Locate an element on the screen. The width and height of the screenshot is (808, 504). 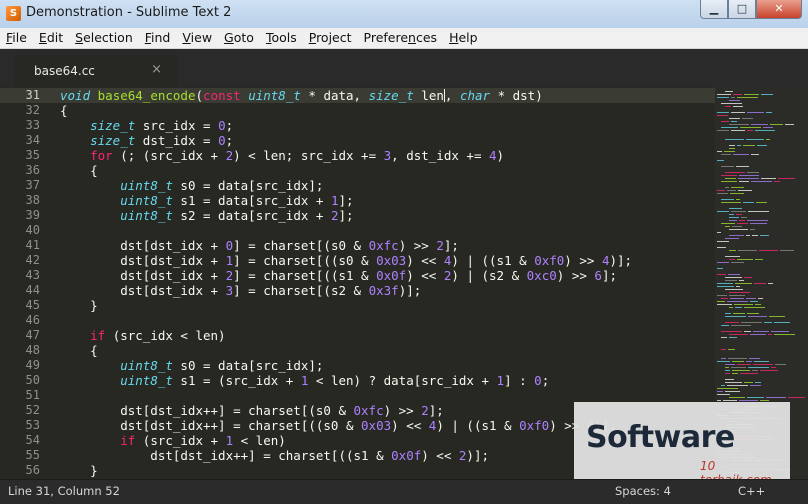
menu-selection: Selection is located at coordinates (104, 38).